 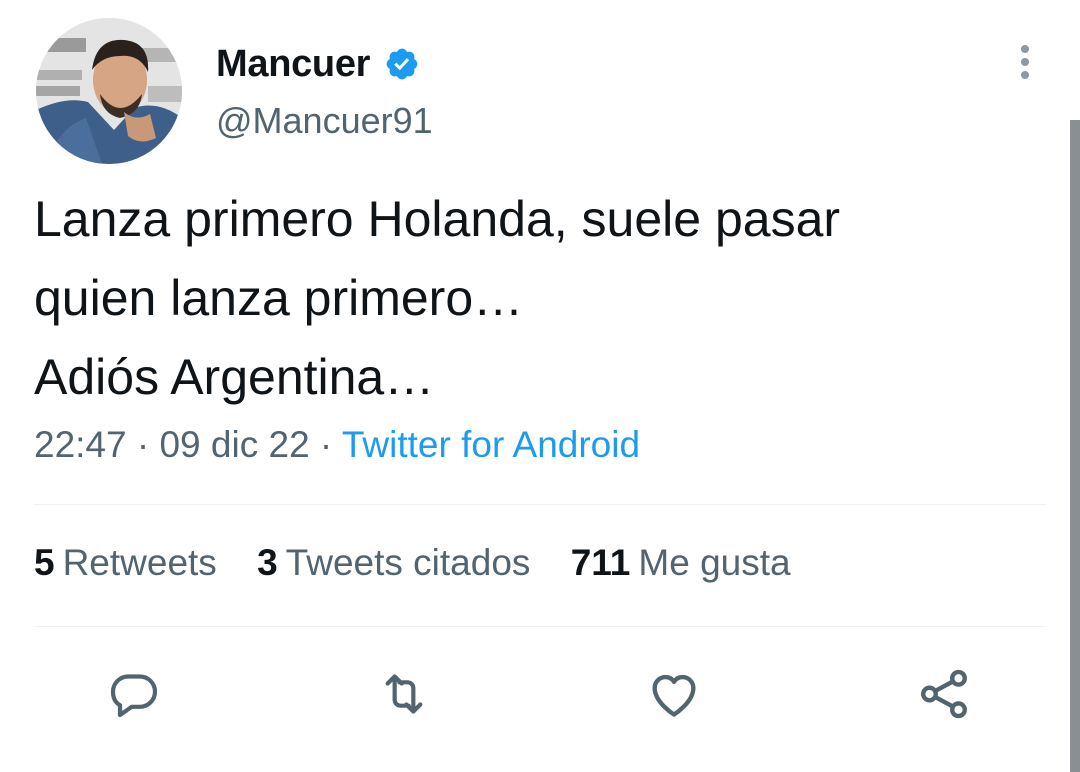 I want to click on quote-tweets-stat: 3 Tweets citados, so click(x=393, y=563).